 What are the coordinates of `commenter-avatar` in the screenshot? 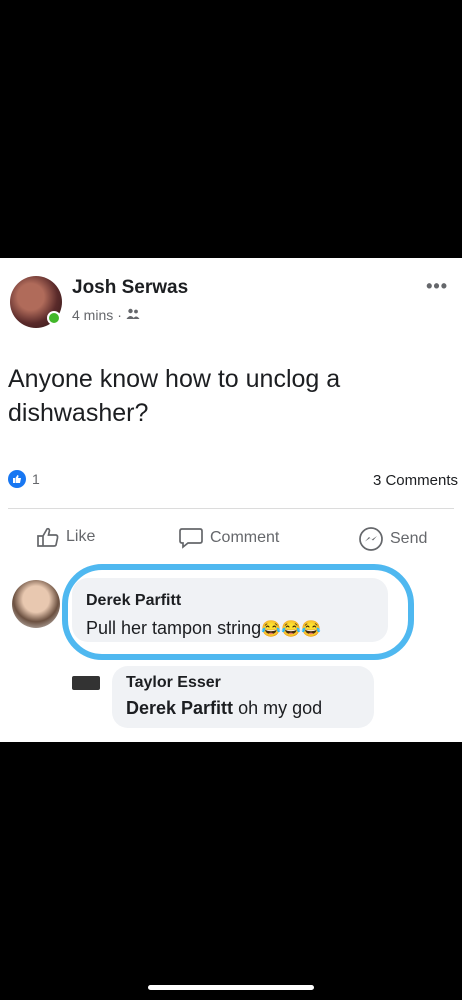 It's located at (36, 604).